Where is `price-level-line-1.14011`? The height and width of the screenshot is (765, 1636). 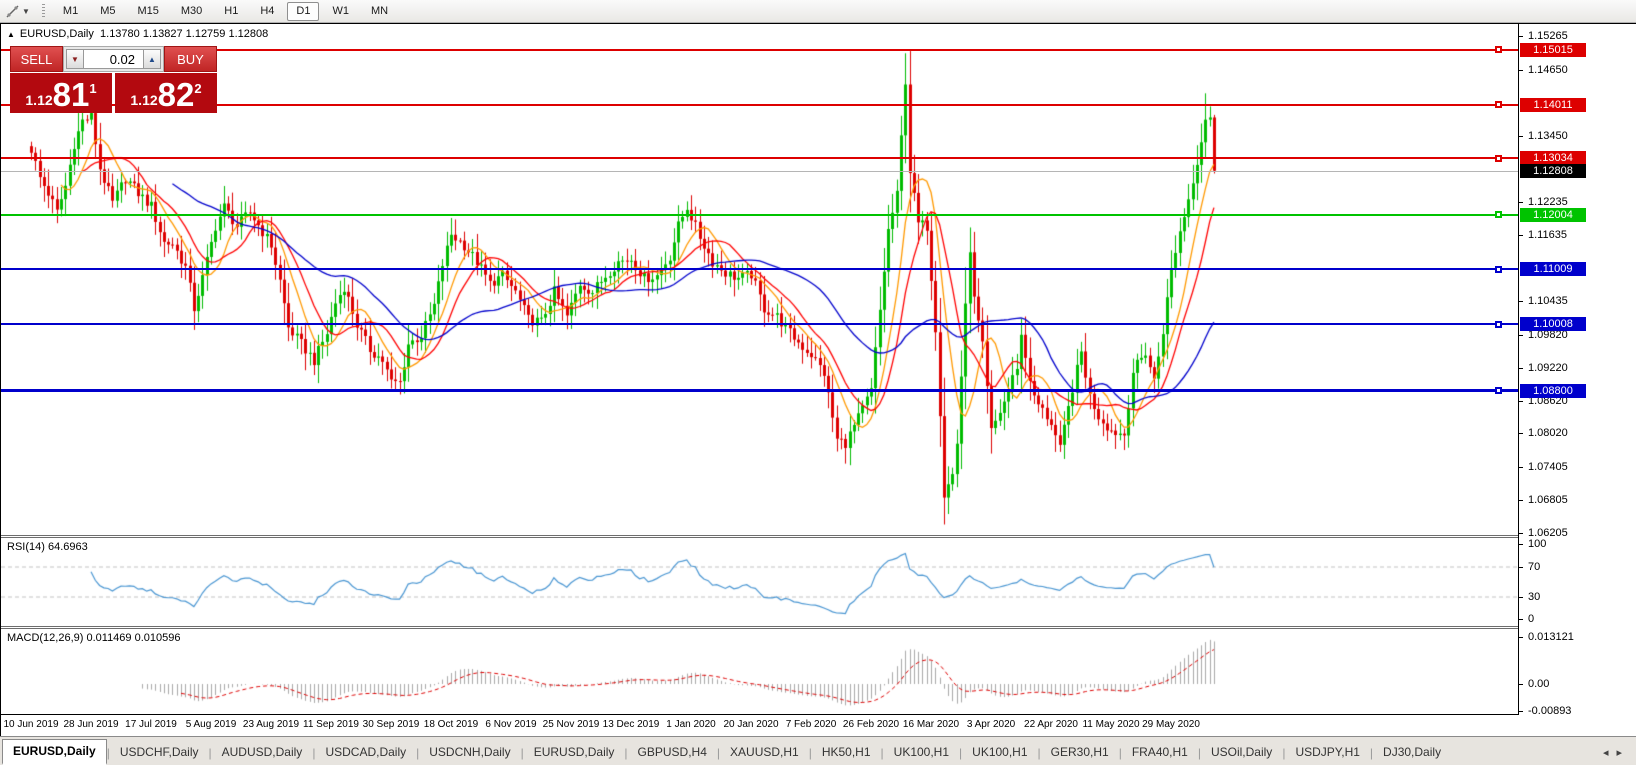
price-level-line-1.14011 is located at coordinates (759, 105).